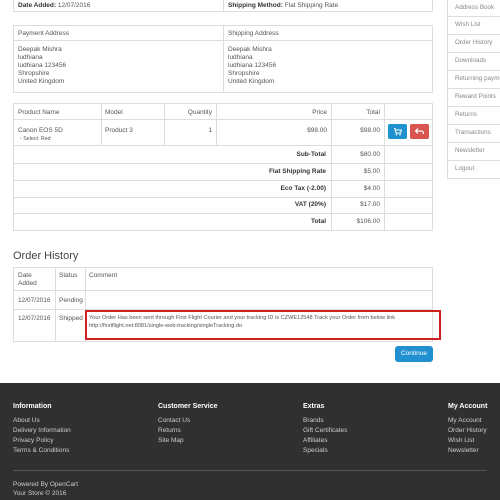 The height and width of the screenshot is (500, 500). I want to click on order-details-divider, so click(223, 6).